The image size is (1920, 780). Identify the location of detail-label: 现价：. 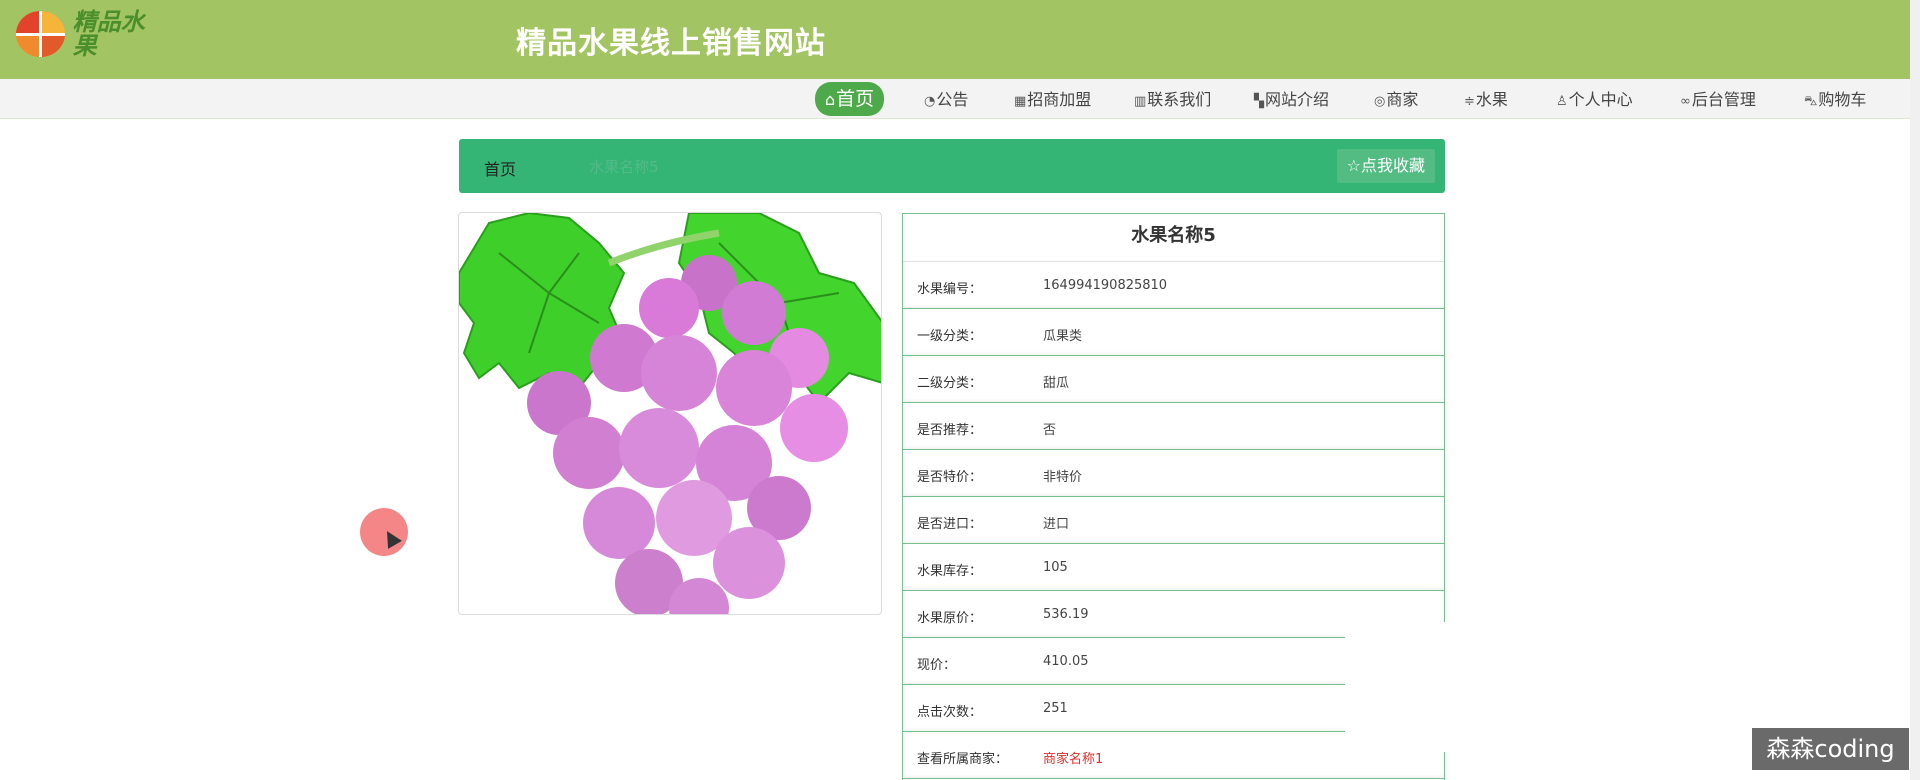
(937, 665).